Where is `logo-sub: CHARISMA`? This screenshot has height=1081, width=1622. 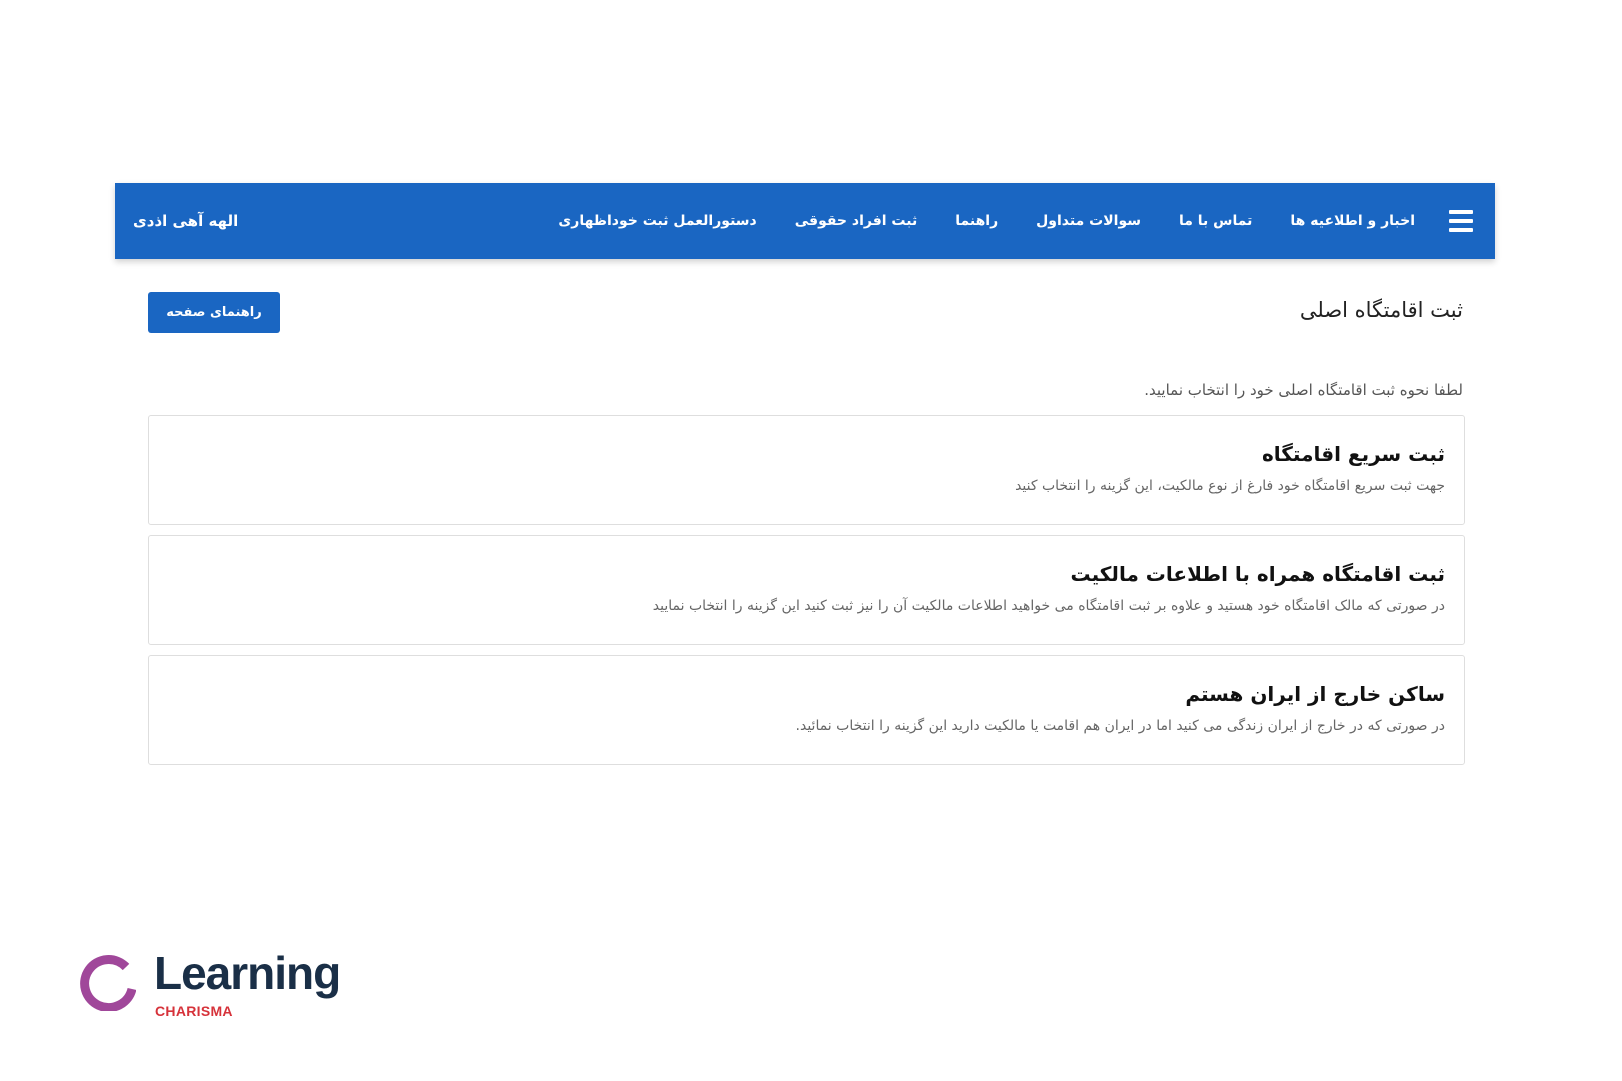 logo-sub: CHARISMA is located at coordinates (194, 1011).